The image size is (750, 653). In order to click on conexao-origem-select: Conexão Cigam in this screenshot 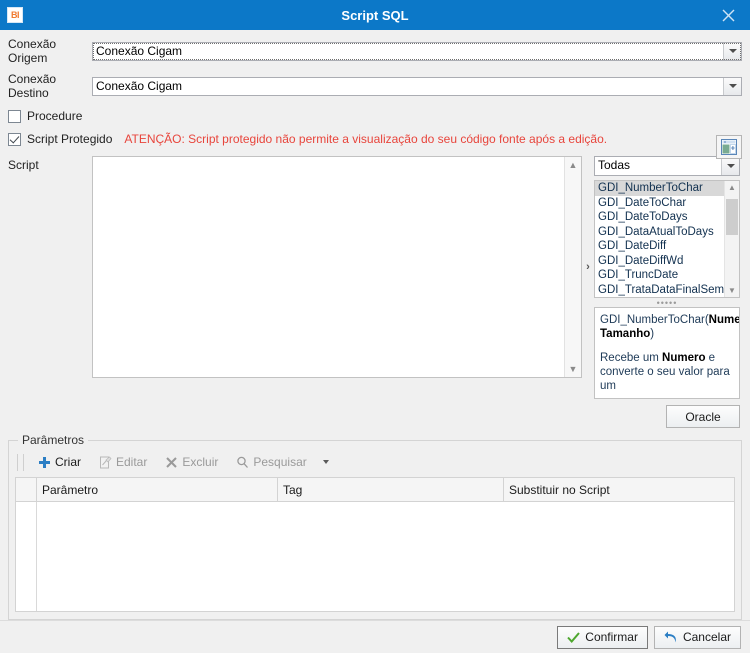, I will do `click(417, 51)`.